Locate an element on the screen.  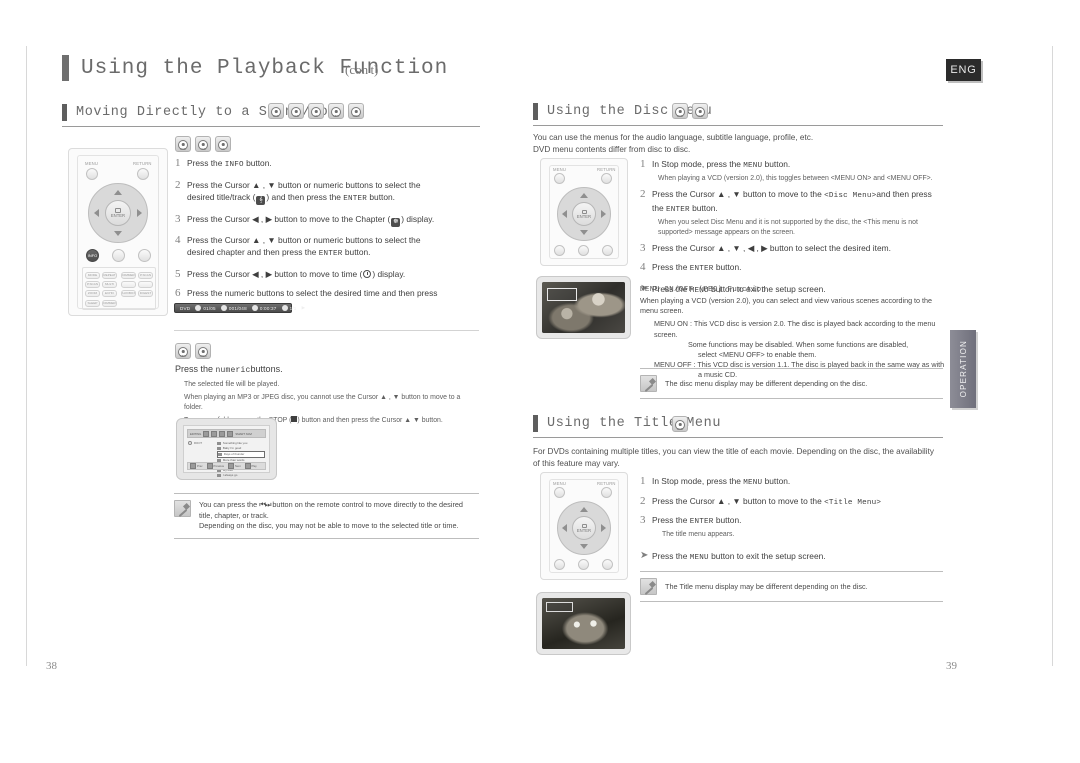
disc-chip-group-scene: DVD VCD CD MP3 JPEG is located at coordinates (316, 111).